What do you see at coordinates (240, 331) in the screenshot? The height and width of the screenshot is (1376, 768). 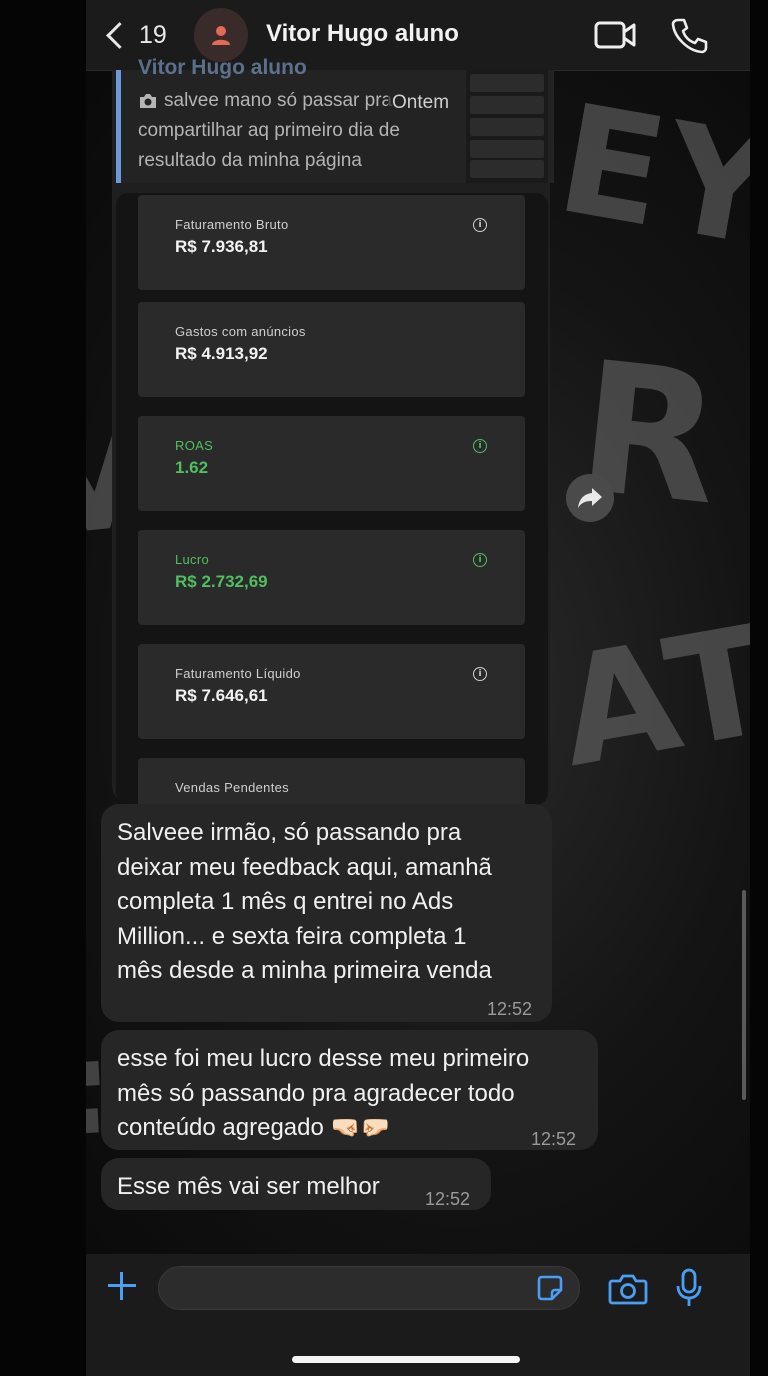 I see `card-label: Gastos com anúncios` at bounding box center [240, 331].